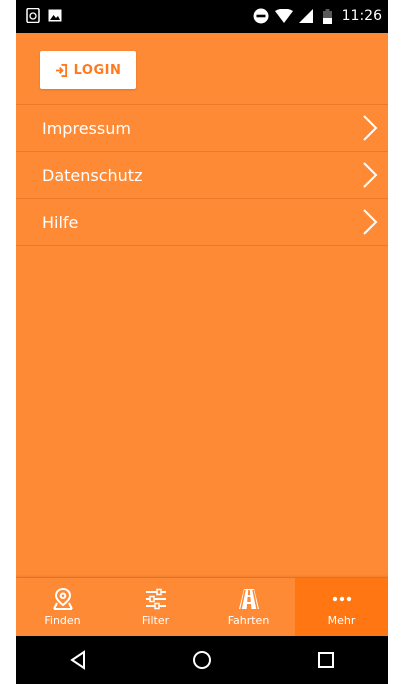 This screenshot has width=403, height=684. What do you see at coordinates (248, 599) in the screenshot?
I see `road-icon` at bounding box center [248, 599].